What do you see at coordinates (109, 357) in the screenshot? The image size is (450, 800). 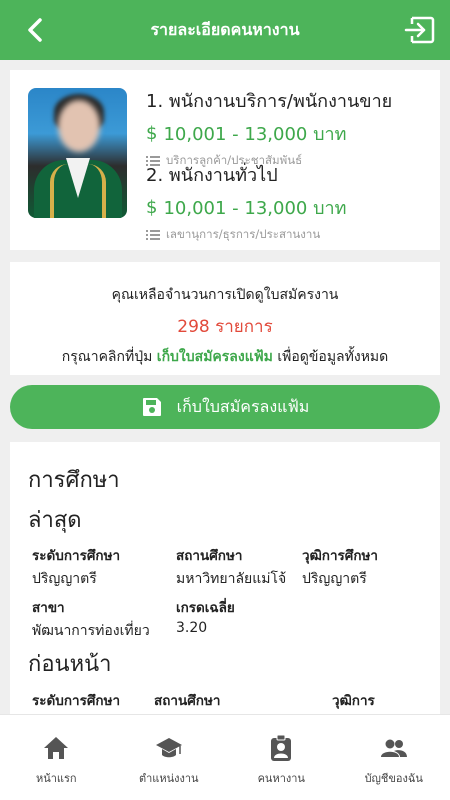 I see `instruction-text: กรุณาคลิกที่ปุ่ม` at bounding box center [109, 357].